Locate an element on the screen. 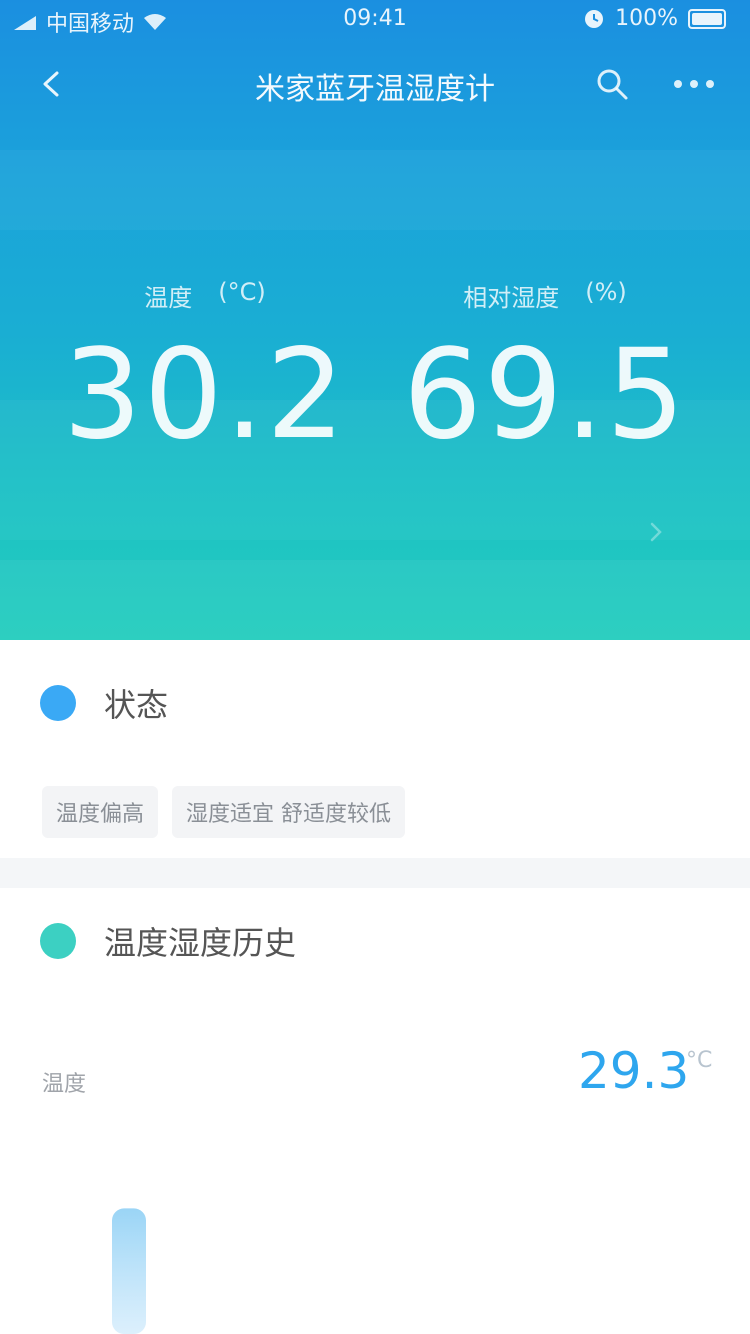  temperature-reading: 温度 (°C) 30.2 is located at coordinates (205, 369).